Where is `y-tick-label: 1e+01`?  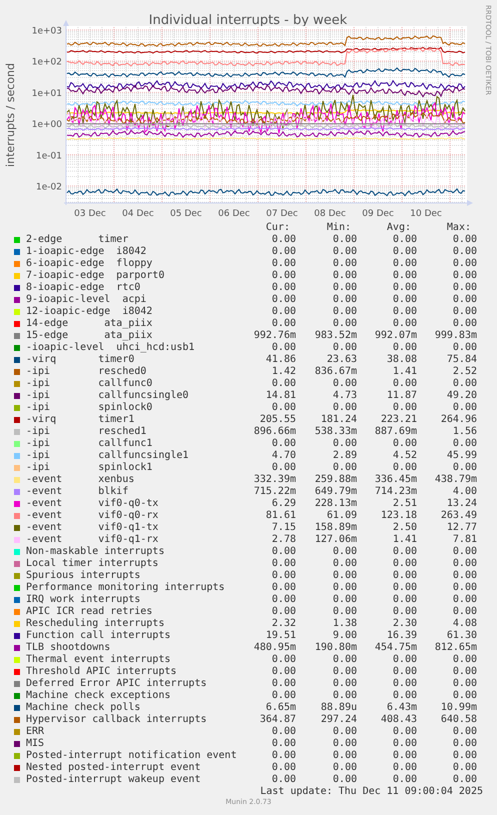 y-tick-label: 1e+01 is located at coordinates (47, 93).